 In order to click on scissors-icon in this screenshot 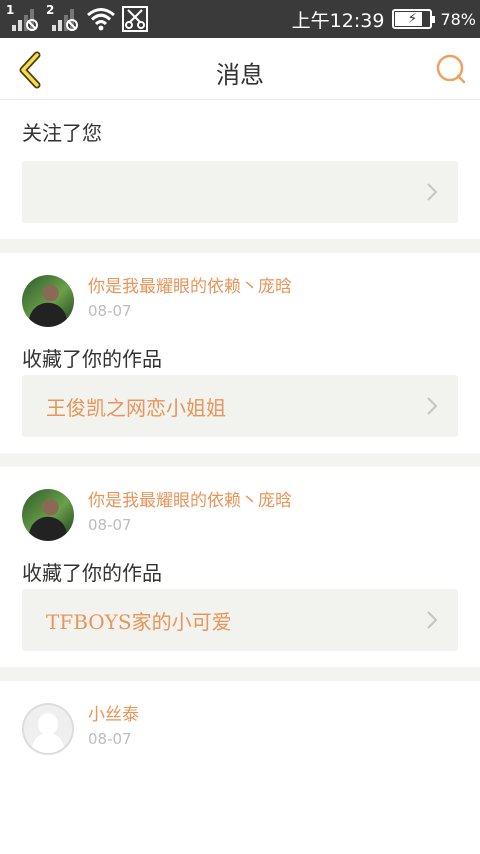, I will do `click(135, 19)`.